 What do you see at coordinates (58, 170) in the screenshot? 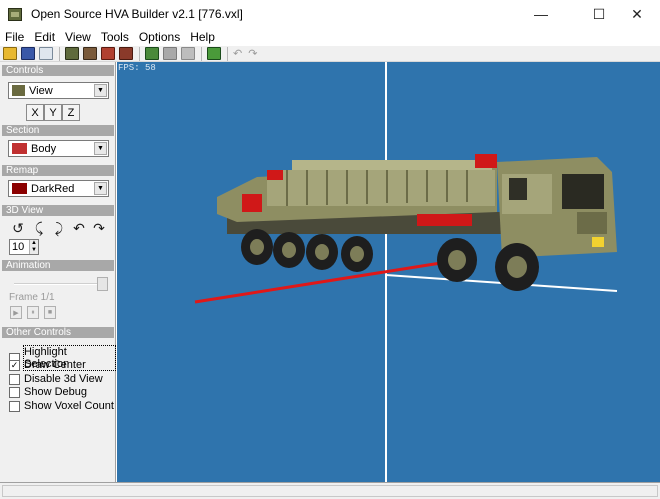
I see `remap-header: Remap` at bounding box center [58, 170].